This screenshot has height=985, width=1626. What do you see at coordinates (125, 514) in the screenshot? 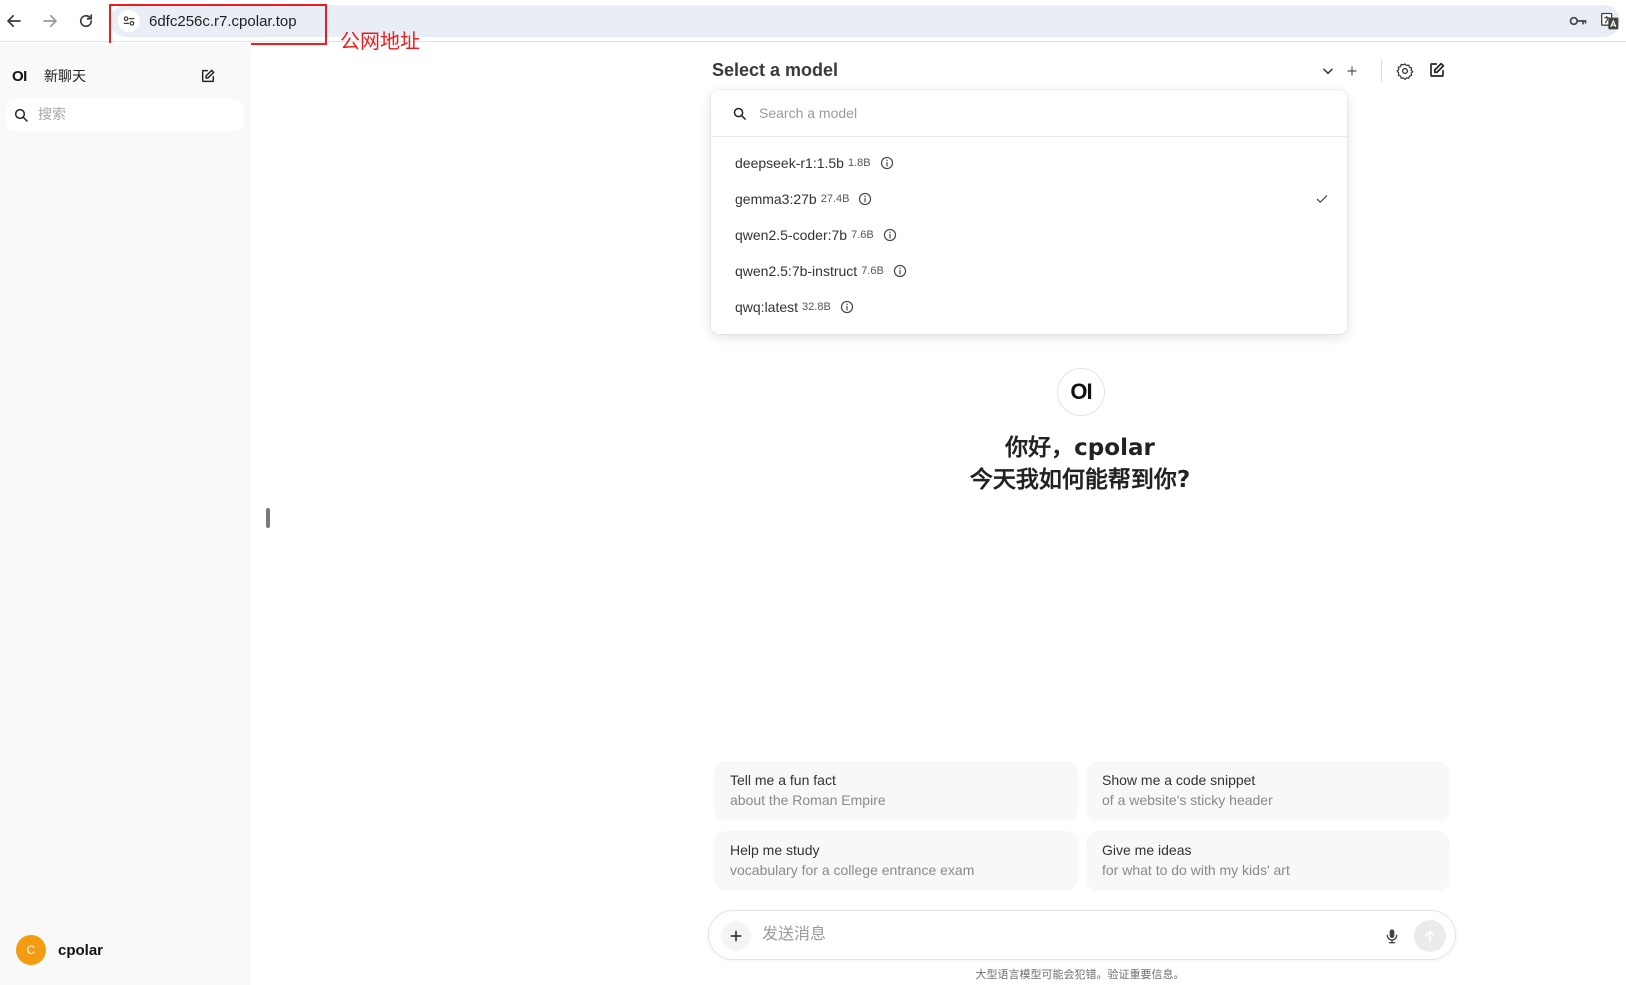
I see `sidebar: OI 新聊天 C cpolar` at bounding box center [125, 514].